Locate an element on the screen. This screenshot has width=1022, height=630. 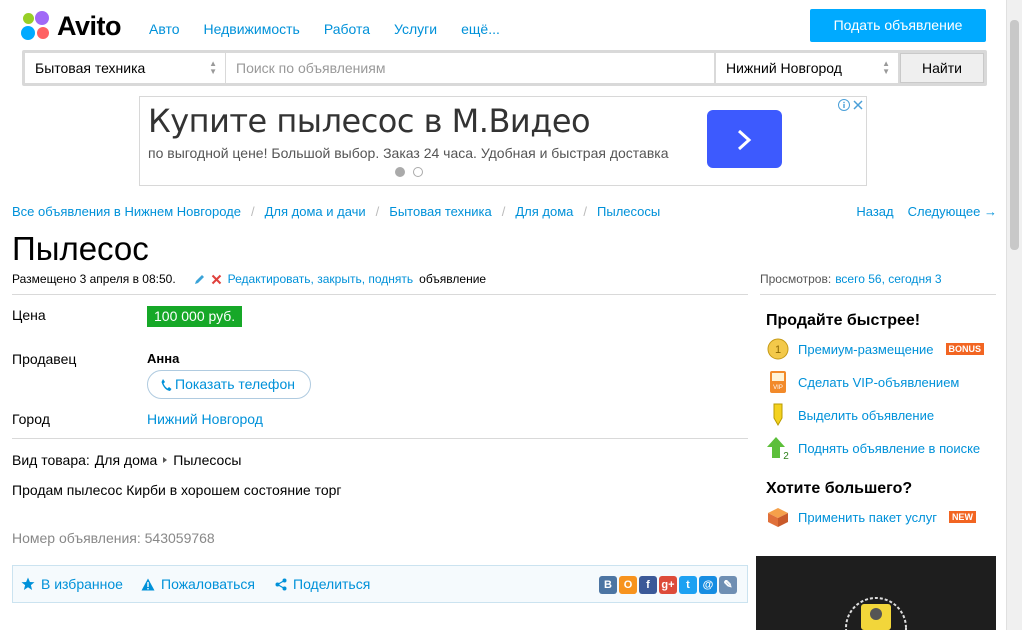
svg-text: VIP is located at coordinates (778, 388).